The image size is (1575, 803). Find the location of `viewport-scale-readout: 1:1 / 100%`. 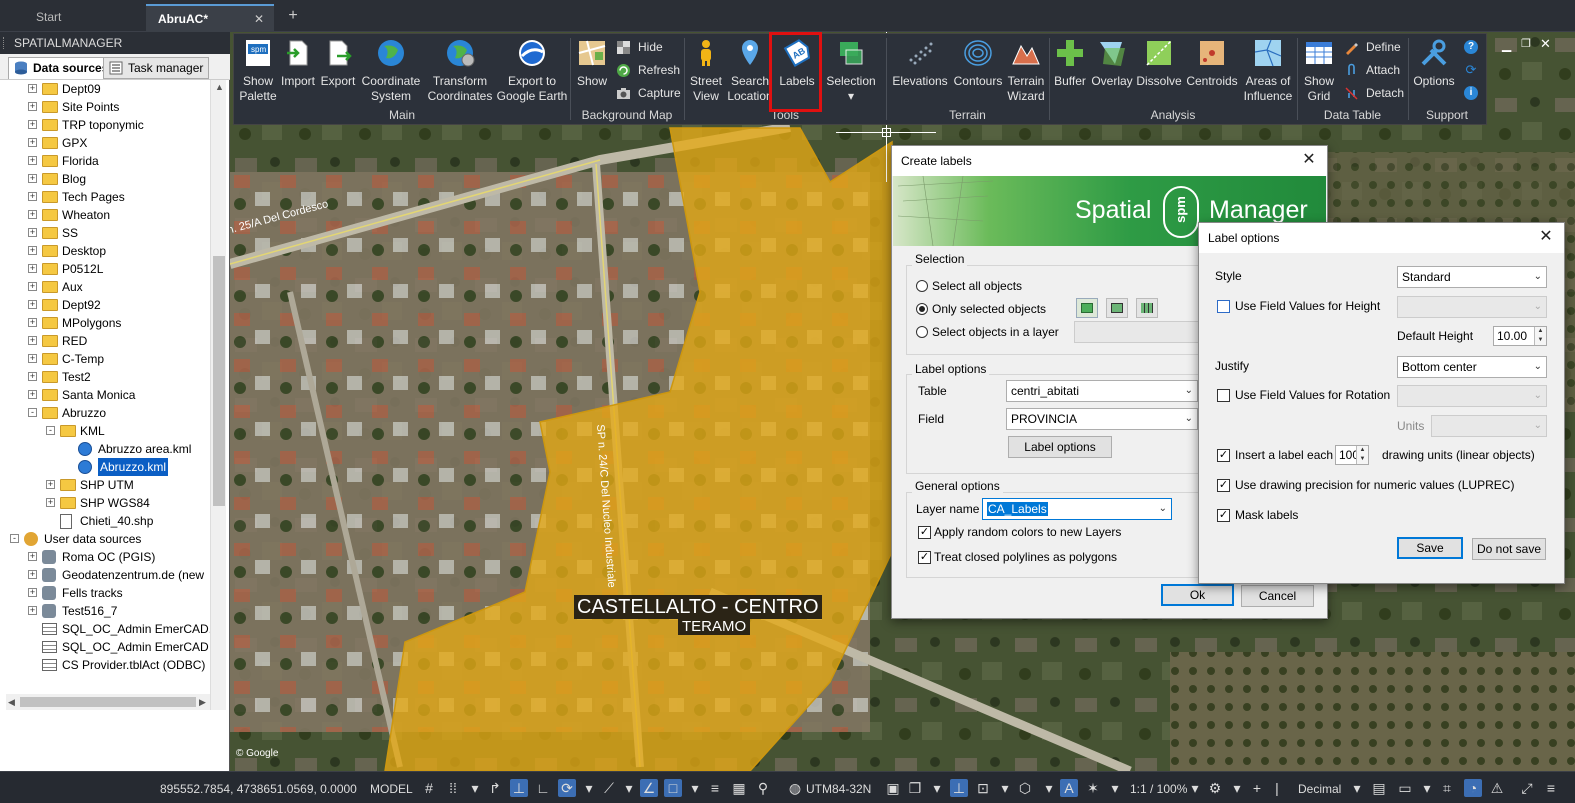

viewport-scale-readout: 1:1 / 100% is located at coordinates (1158, 789).